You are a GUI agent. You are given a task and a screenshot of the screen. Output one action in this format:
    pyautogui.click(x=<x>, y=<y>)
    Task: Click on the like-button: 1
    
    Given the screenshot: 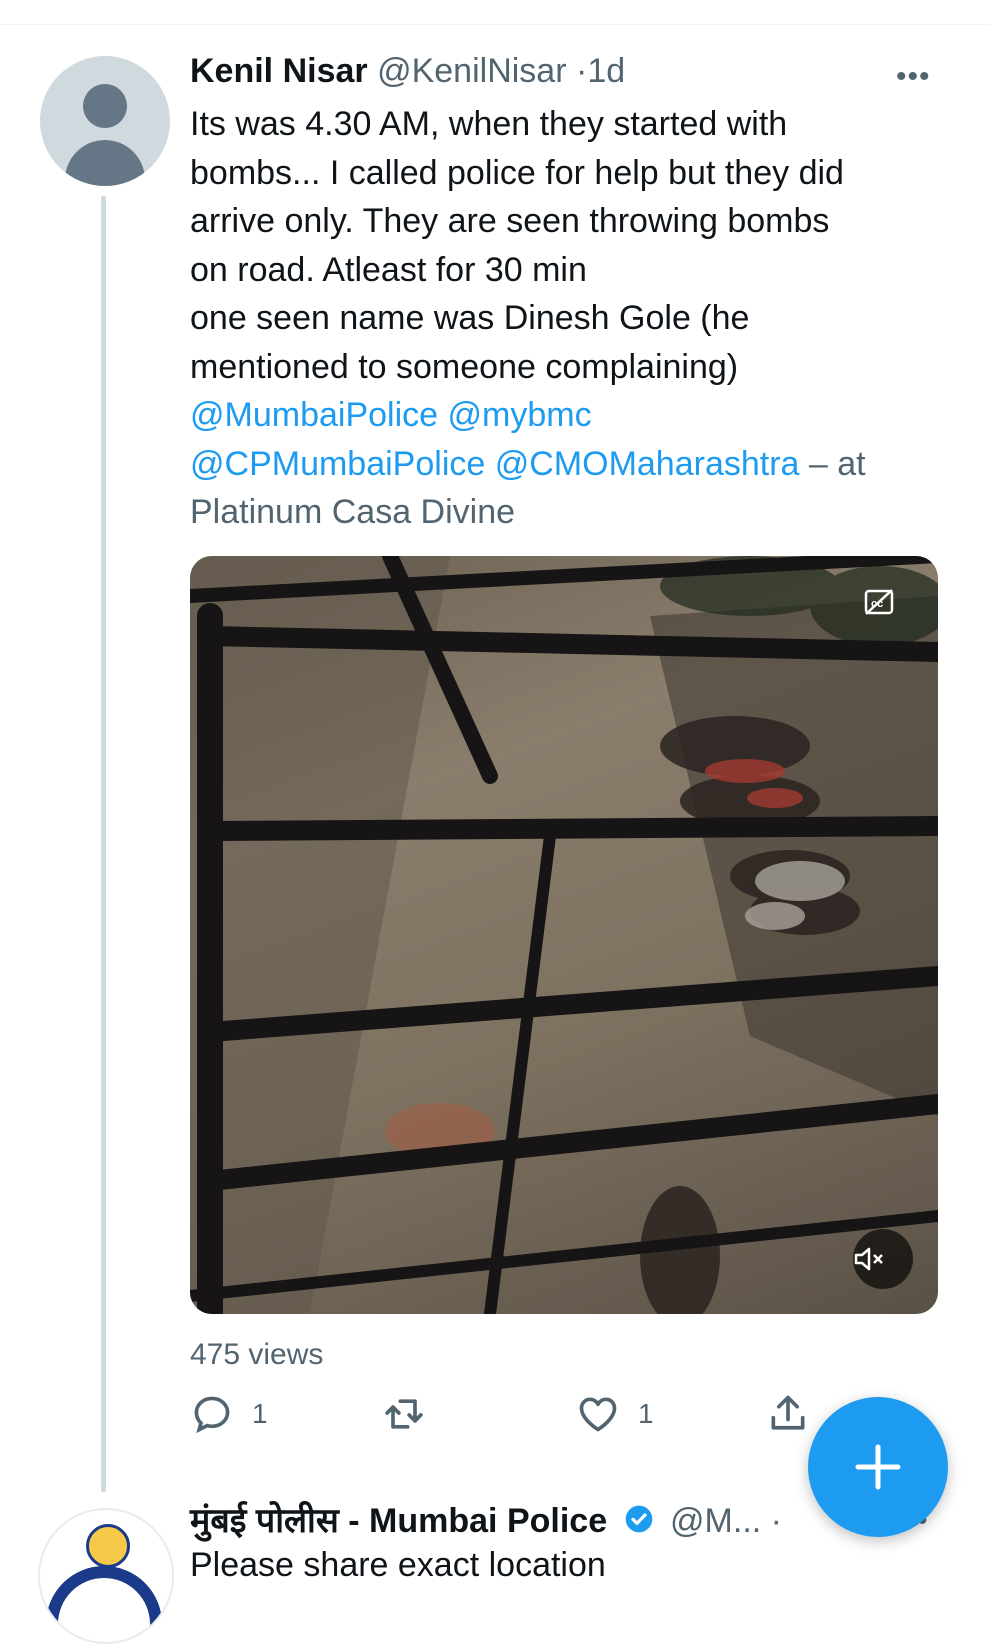 What is the action you would take?
    pyautogui.click(x=615, y=1414)
    